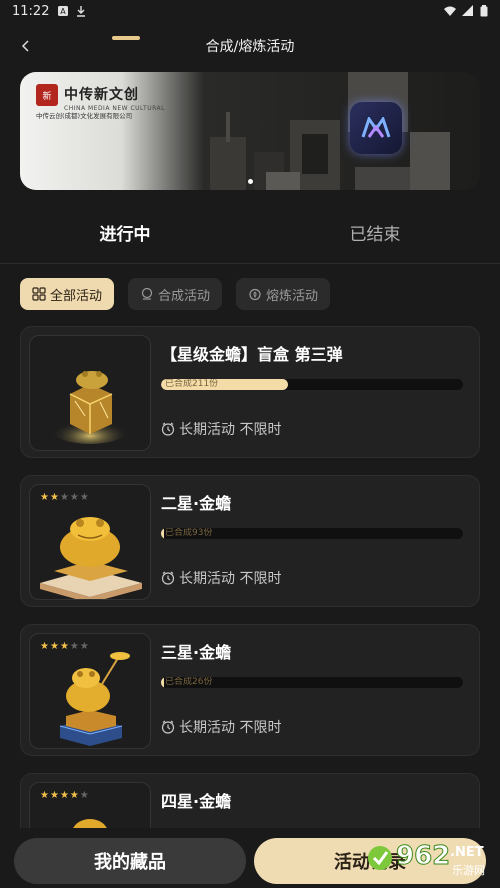  What do you see at coordinates (250, 690) in the screenshot?
I see `activity-card: ★ ★ ★ ★ ★ 三星·金蟾 已合成26份 长期活动 不限时` at bounding box center [250, 690].